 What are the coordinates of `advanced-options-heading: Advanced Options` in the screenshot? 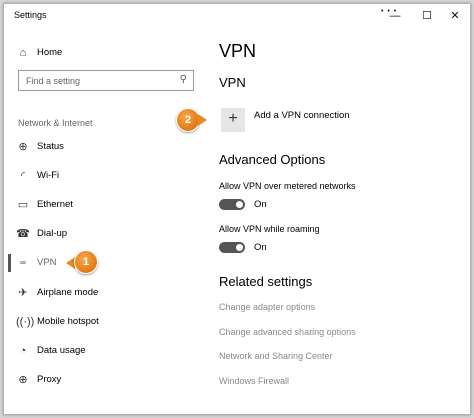 It's located at (272, 159).